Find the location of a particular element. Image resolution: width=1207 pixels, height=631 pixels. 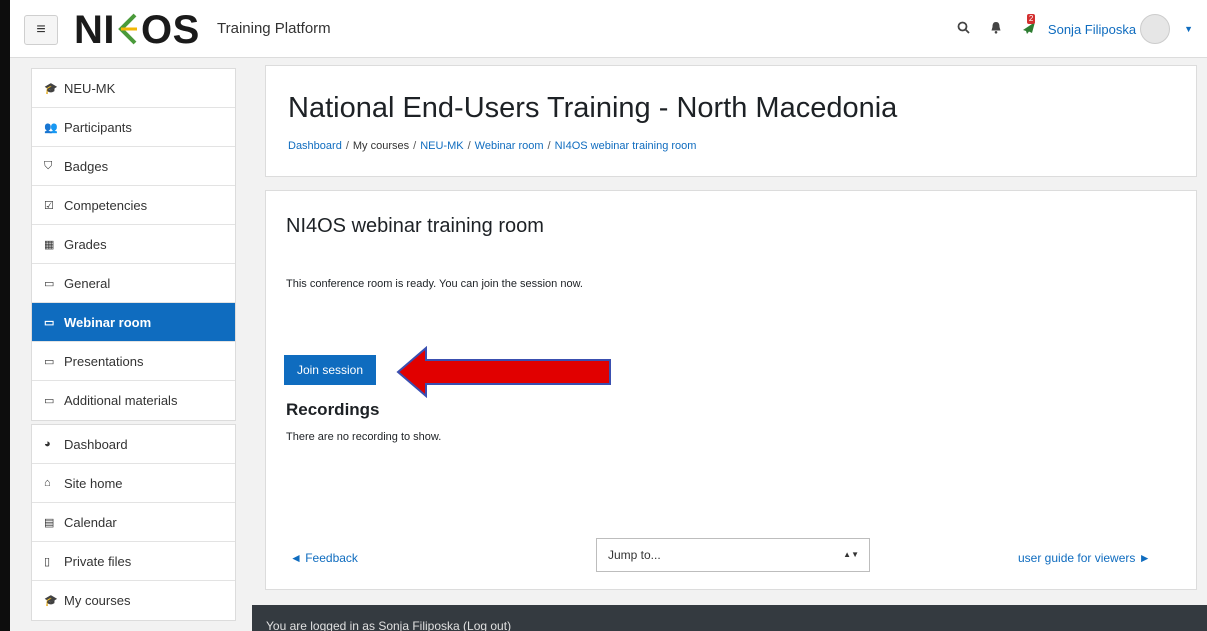

hamburger-icon: ≡ is located at coordinates (41, 29).